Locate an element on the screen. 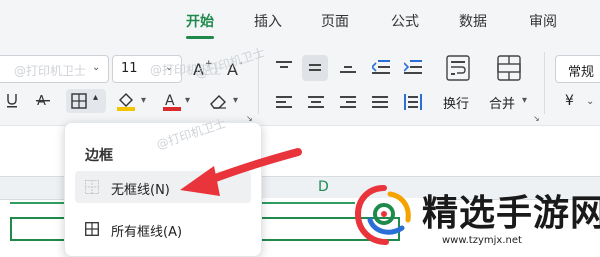 The height and width of the screenshot is (257, 600). no-border-option: 无框线(N) is located at coordinates (163, 187).